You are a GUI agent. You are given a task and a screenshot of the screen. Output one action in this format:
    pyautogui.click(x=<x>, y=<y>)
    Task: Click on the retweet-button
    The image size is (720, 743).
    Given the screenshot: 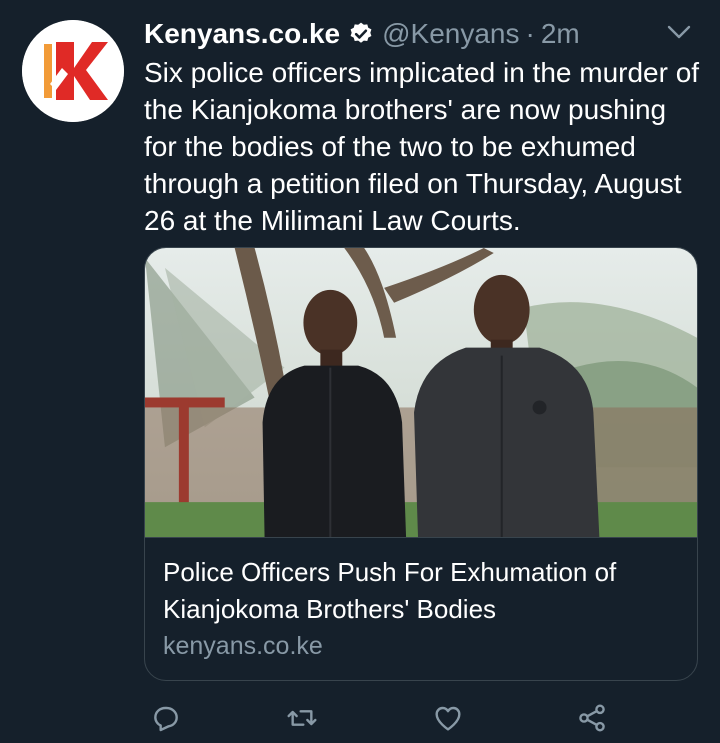 What is the action you would take?
    pyautogui.click(x=302, y=718)
    